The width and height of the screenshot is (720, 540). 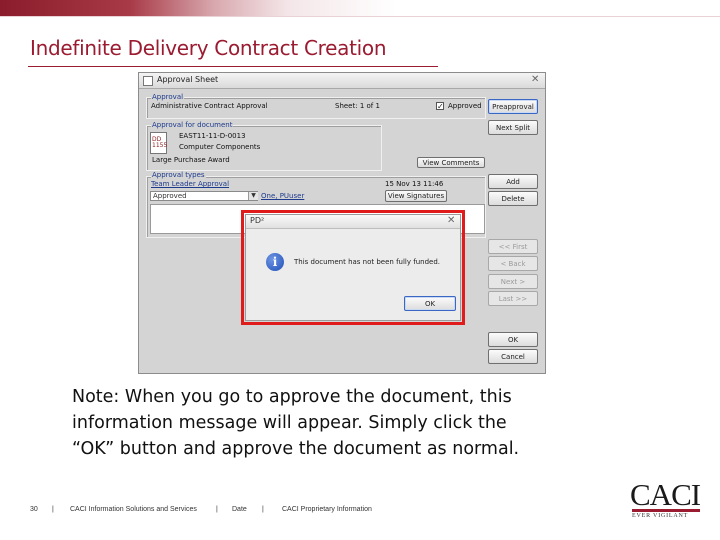 I want to click on approval-name: Administrative Contract Approval, so click(x=209, y=106).